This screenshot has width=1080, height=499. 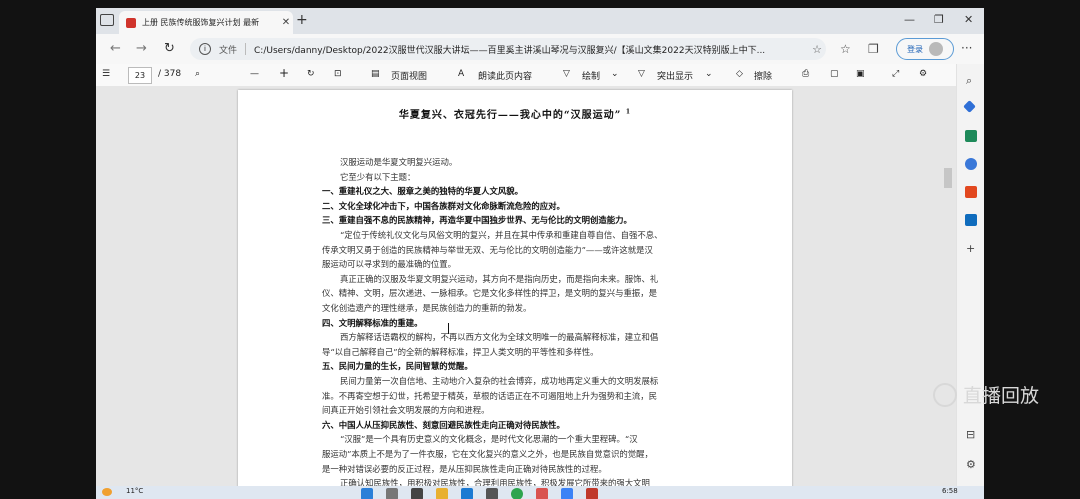 I want to click on tools-icon, so click(x=971, y=136).